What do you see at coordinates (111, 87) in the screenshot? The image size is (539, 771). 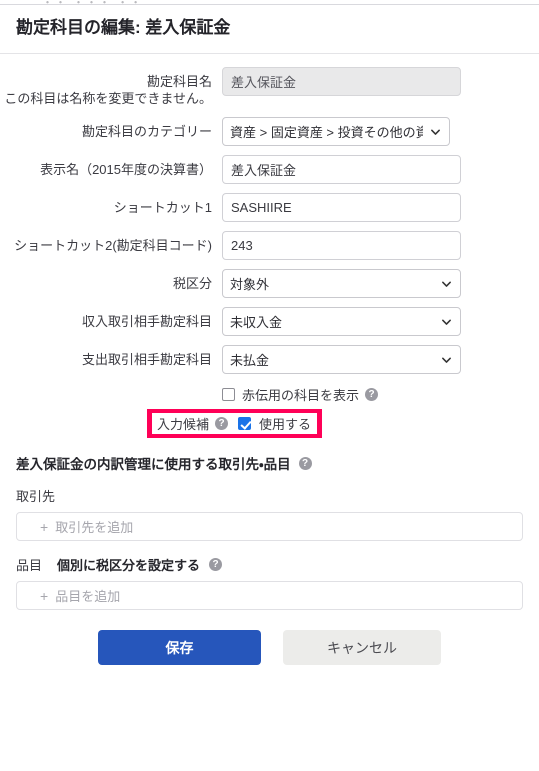 I see `label-account-name: 勘定科目名 この科目は名称を変更できません。` at bounding box center [111, 87].